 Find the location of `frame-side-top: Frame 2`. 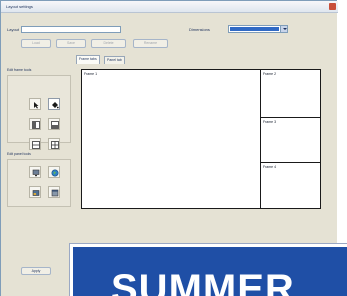

frame-side-top: Frame 2 is located at coordinates (290, 94).